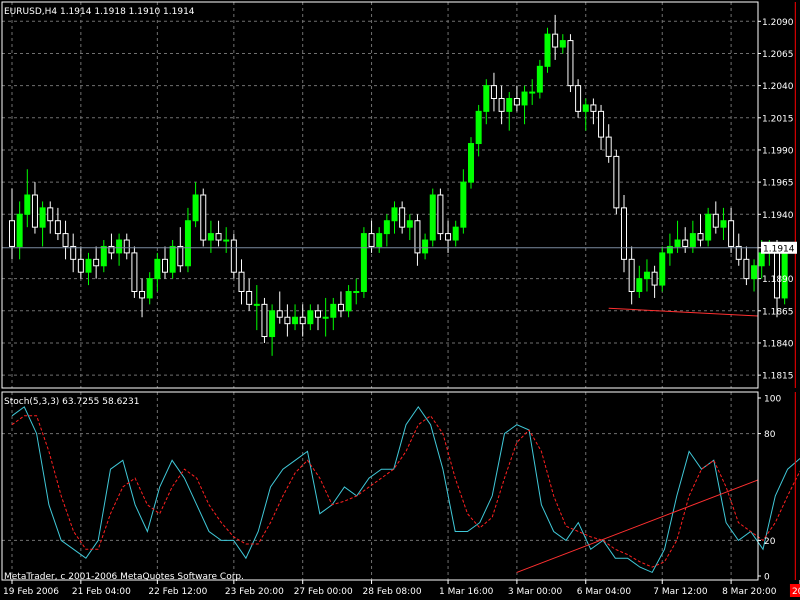 Image resolution: width=800 pixels, height=600 pixels. What do you see at coordinates (637, 526) in the screenshot?
I see `stoch-trend-line` at bounding box center [637, 526].